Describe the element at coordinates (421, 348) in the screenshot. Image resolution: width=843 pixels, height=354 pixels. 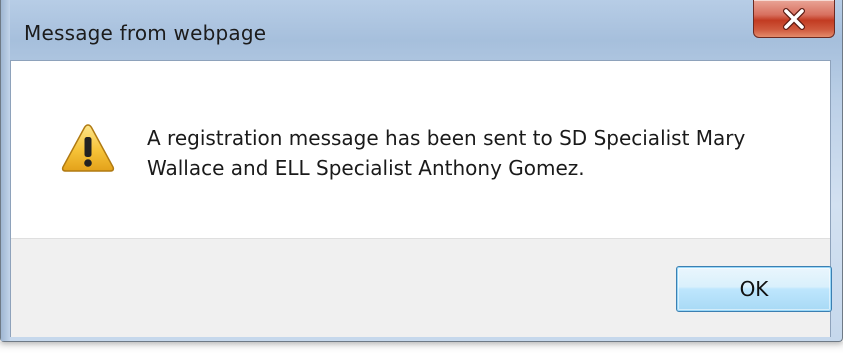
I see `desktop-background` at that location.